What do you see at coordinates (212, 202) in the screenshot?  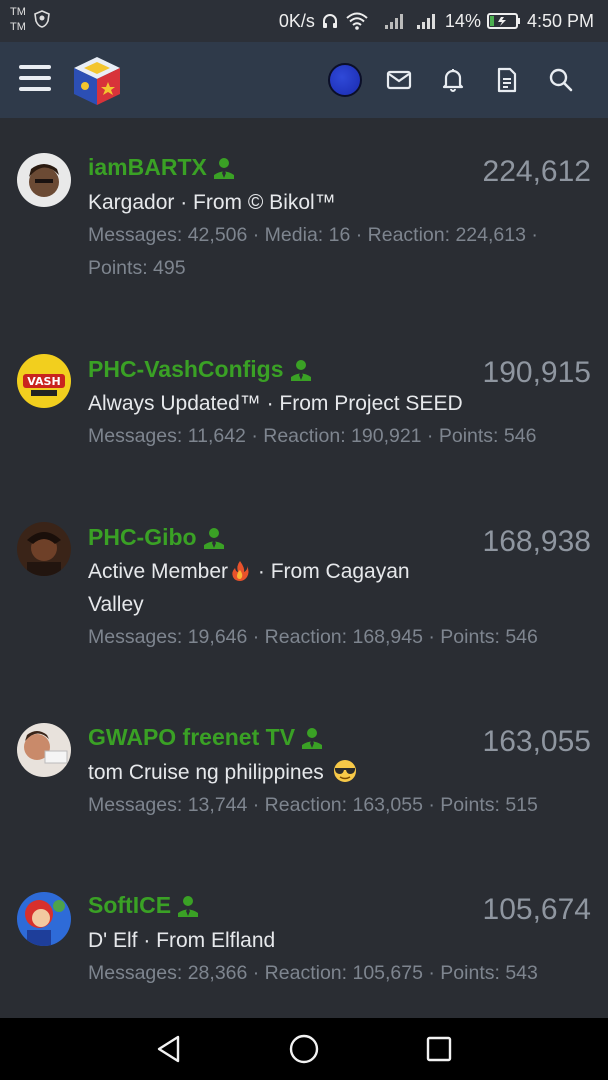 I see `member-title: Kargador · From © Bikol™` at bounding box center [212, 202].